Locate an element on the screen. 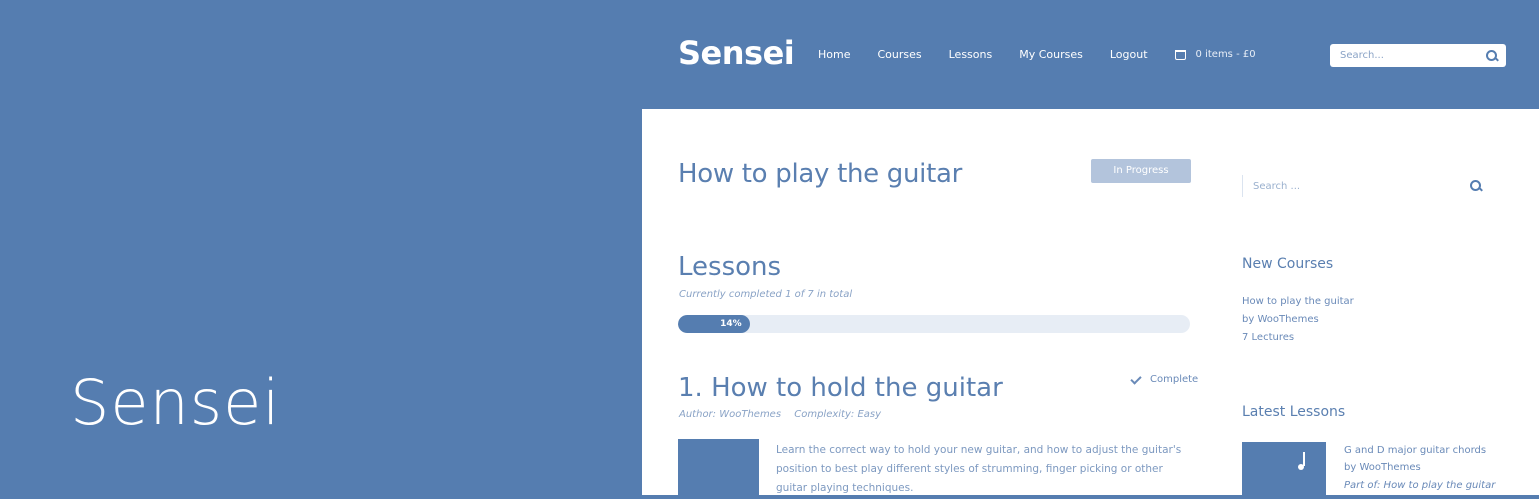  cart-link: 0 items - £0 is located at coordinates (1215, 54).